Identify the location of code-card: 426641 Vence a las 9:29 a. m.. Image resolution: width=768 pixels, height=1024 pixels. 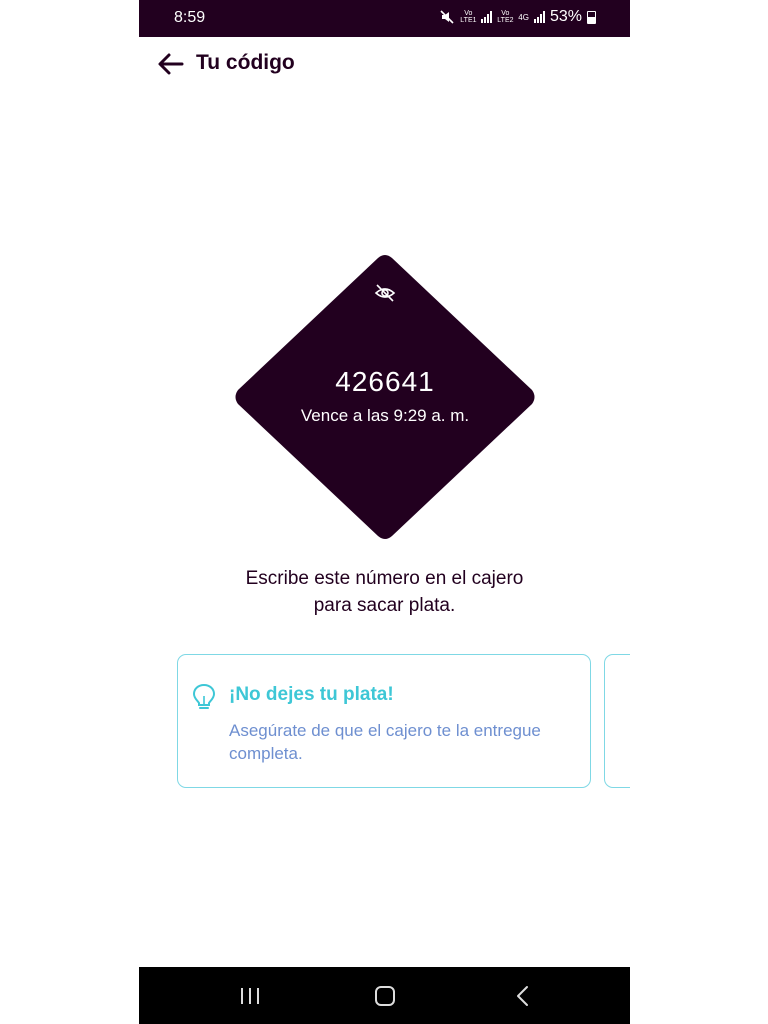
(385, 397).